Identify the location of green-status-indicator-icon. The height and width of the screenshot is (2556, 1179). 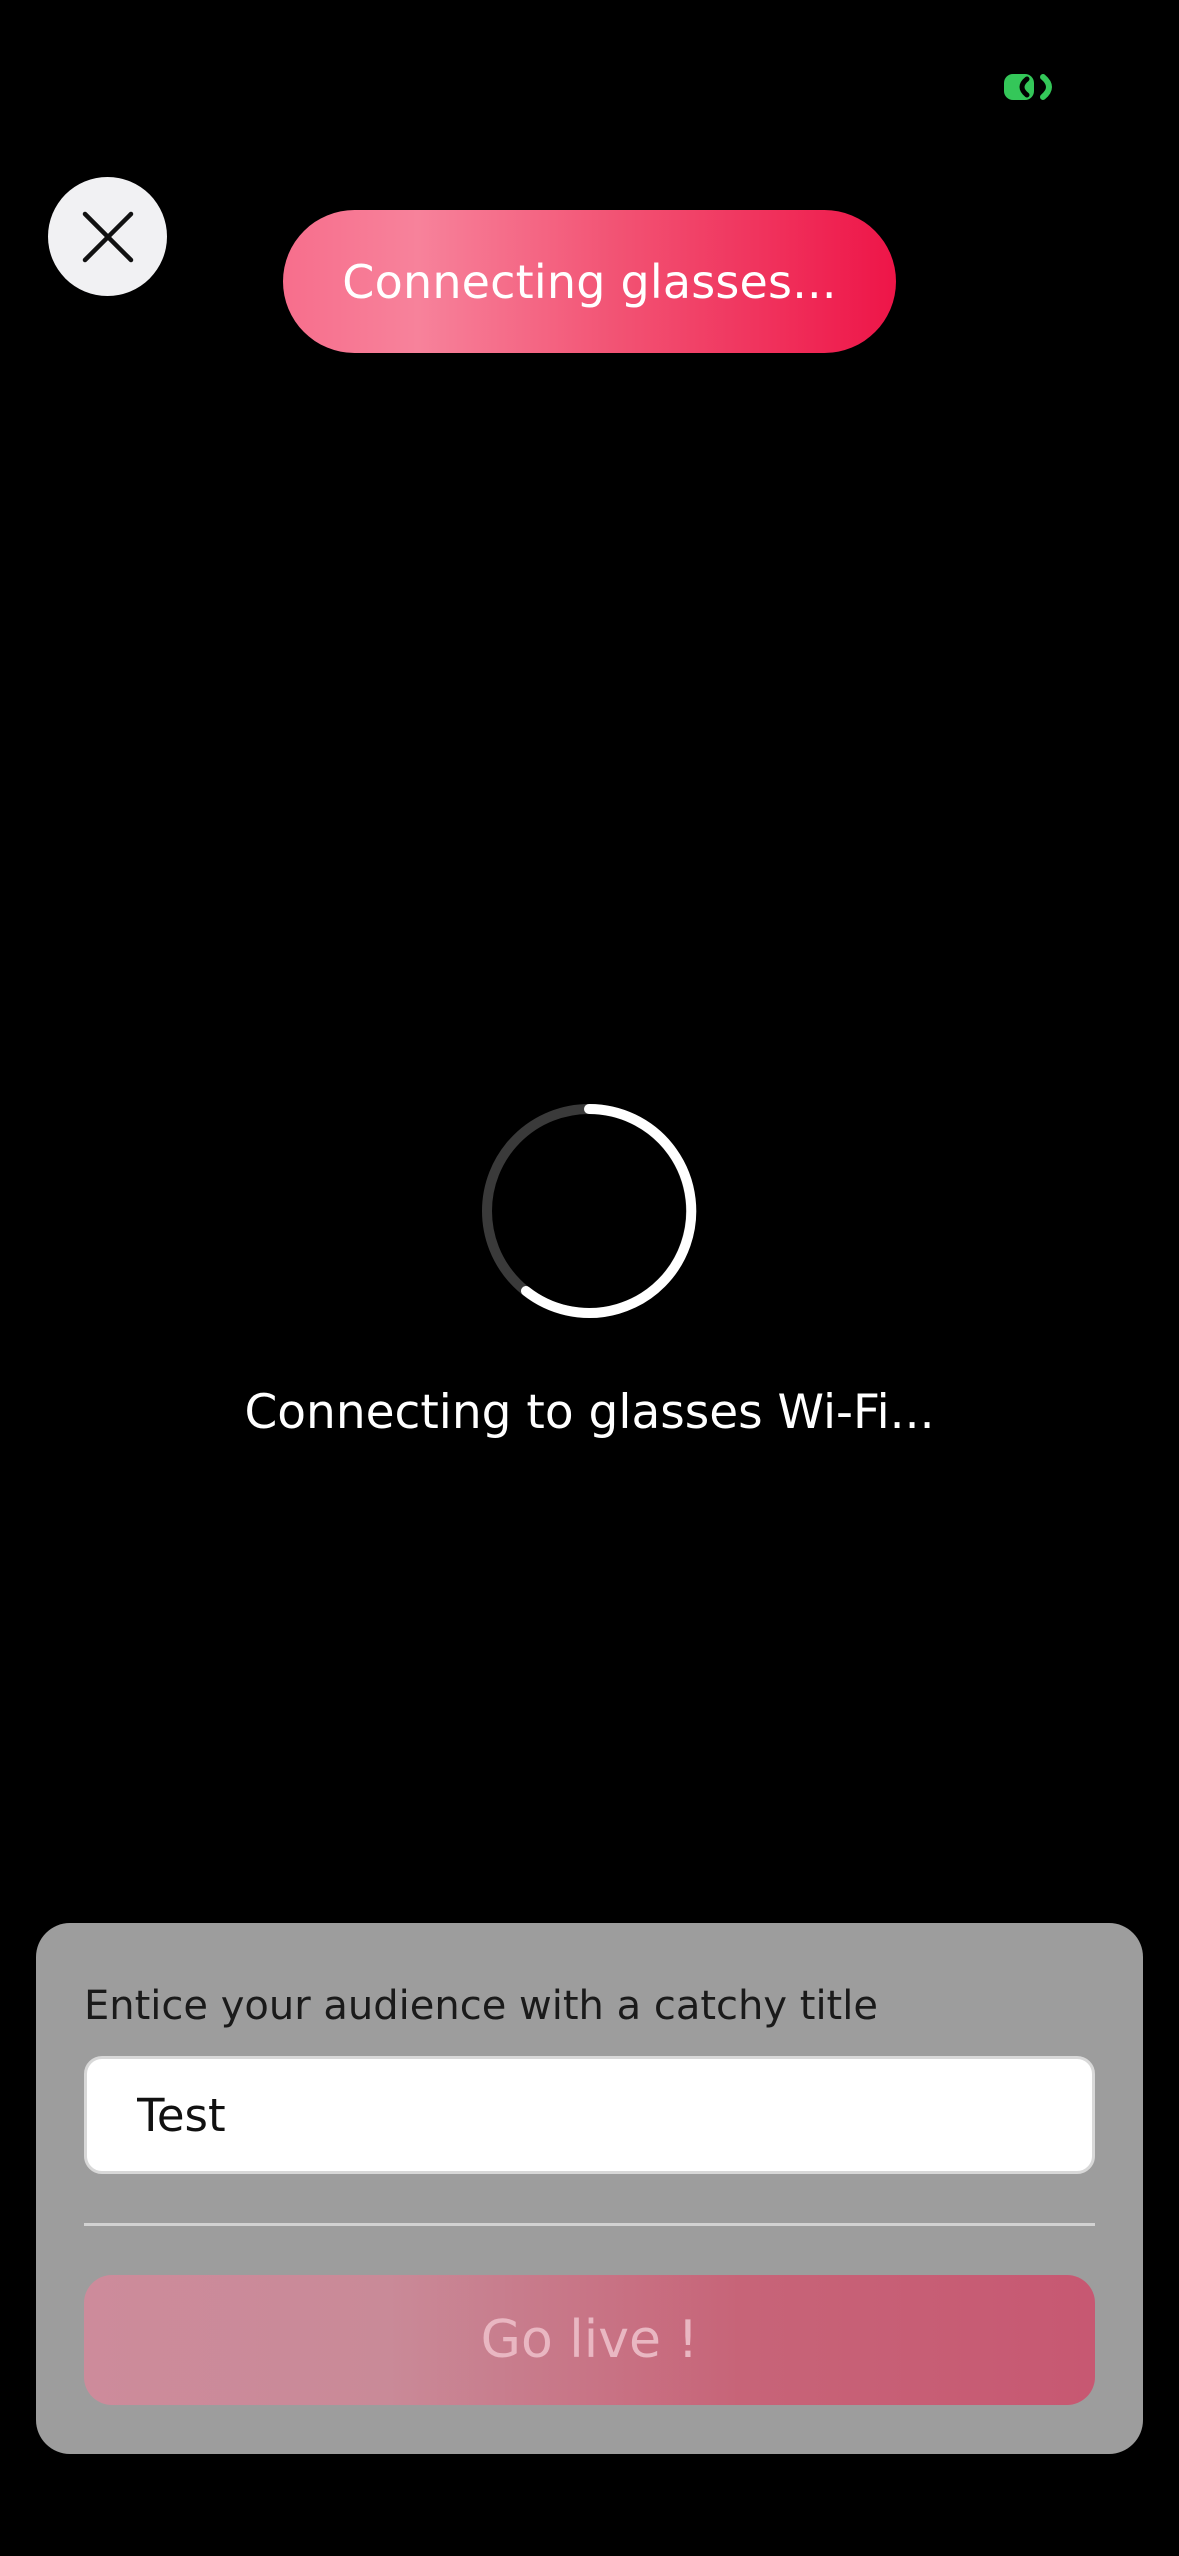
(1031, 87).